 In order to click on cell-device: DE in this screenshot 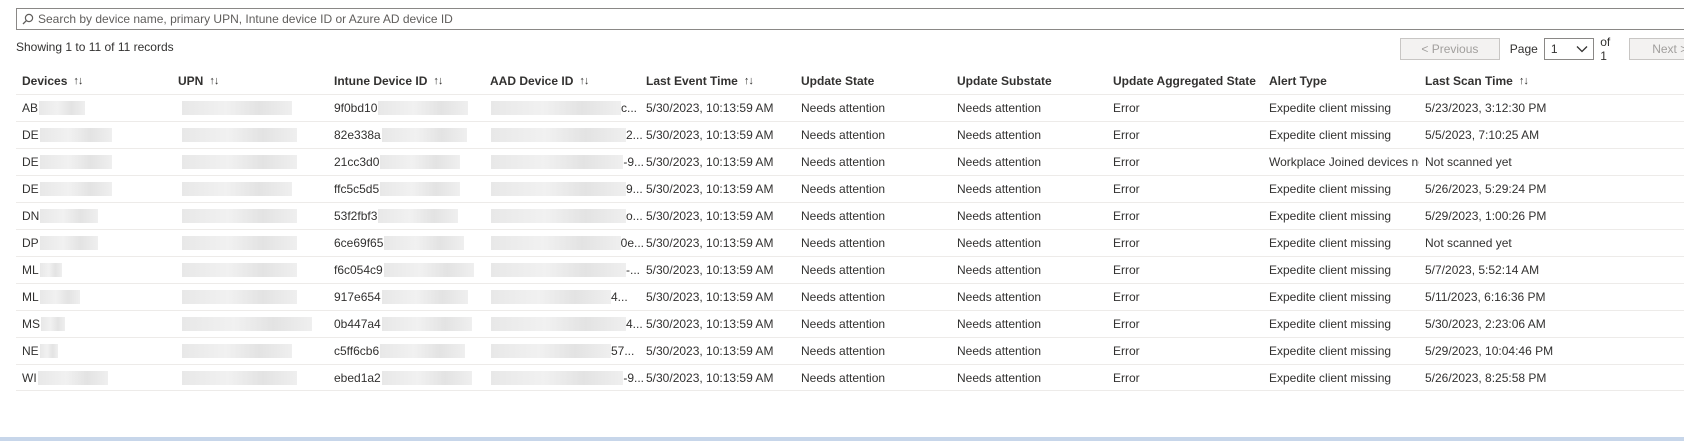, I will do `click(92, 162)`.